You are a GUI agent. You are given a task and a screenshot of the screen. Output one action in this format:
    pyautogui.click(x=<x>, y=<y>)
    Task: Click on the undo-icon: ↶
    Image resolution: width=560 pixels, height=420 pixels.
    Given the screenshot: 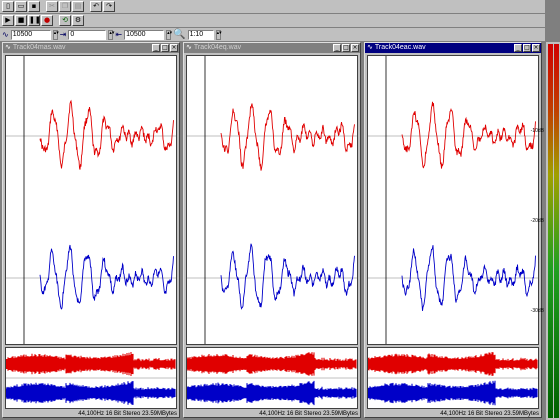 What is the action you would take?
    pyautogui.click(x=96, y=6)
    